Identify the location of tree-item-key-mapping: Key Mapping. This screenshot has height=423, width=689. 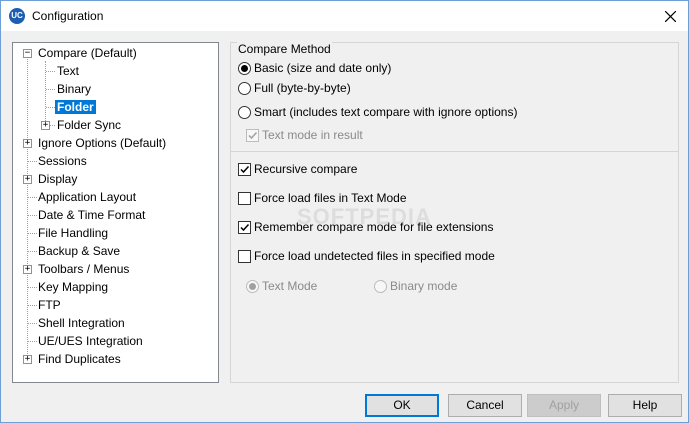
(73, 287).